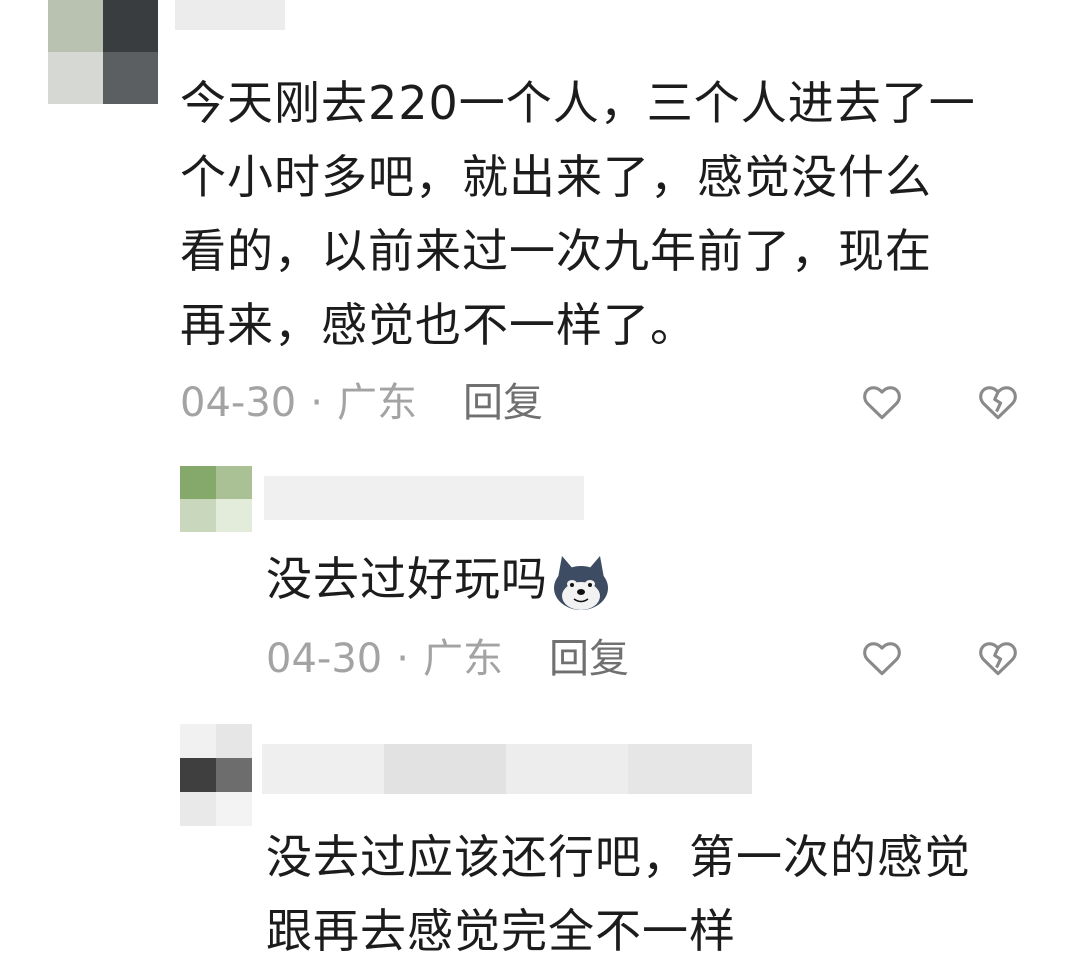  Describe the element at coordinates (656, 579) in the screenshot. I see `comment-text: 没去过好玩吗` at that location.